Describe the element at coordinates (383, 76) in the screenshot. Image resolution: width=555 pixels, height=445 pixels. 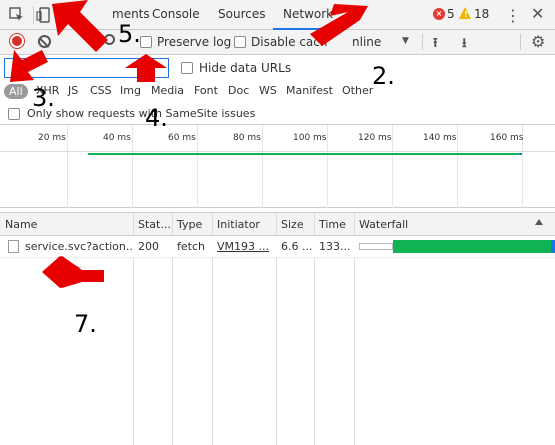
I see `annotation-label-2: 2.` at that location.